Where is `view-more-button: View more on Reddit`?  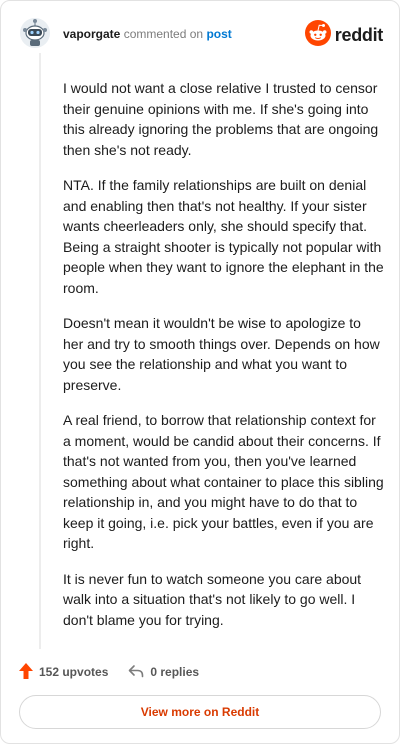
view-more-button: View more on Reddit is located at coordinates (200, 712).